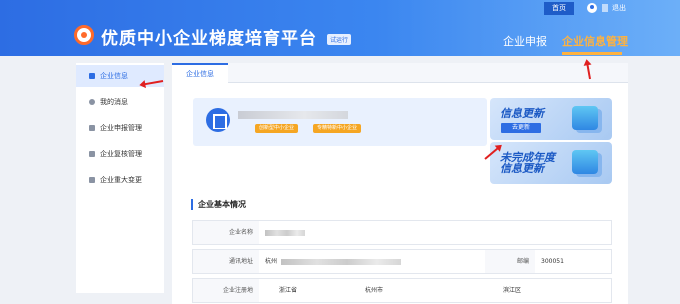  I want to click on field-row-registration: 企业注册地 浙江省 杭州市 滨江区, so click(402, 290).